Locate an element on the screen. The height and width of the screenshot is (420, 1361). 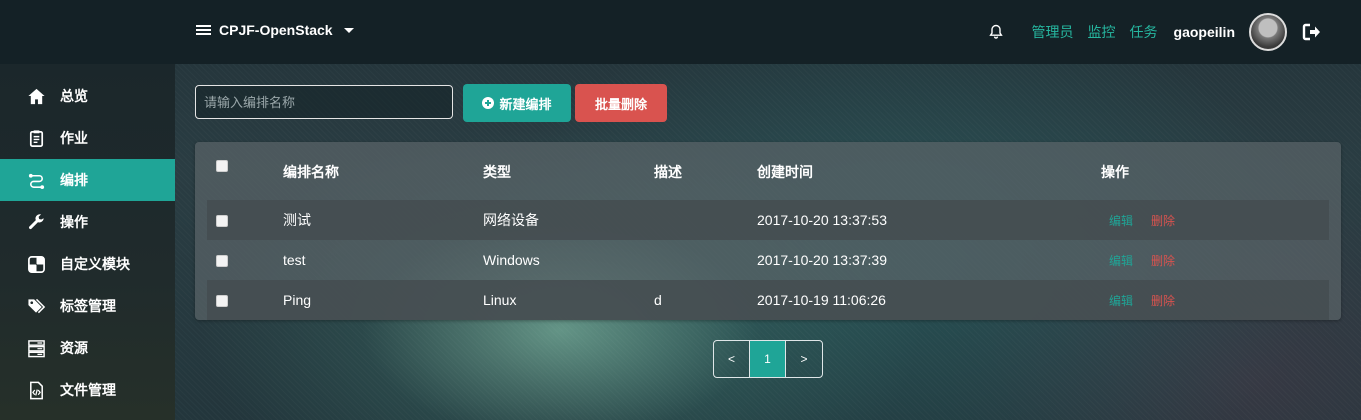
table-row: Ping Linux d 2017-10-19 11:06:26 编辑 删除 is located at coordinates (768, 300).